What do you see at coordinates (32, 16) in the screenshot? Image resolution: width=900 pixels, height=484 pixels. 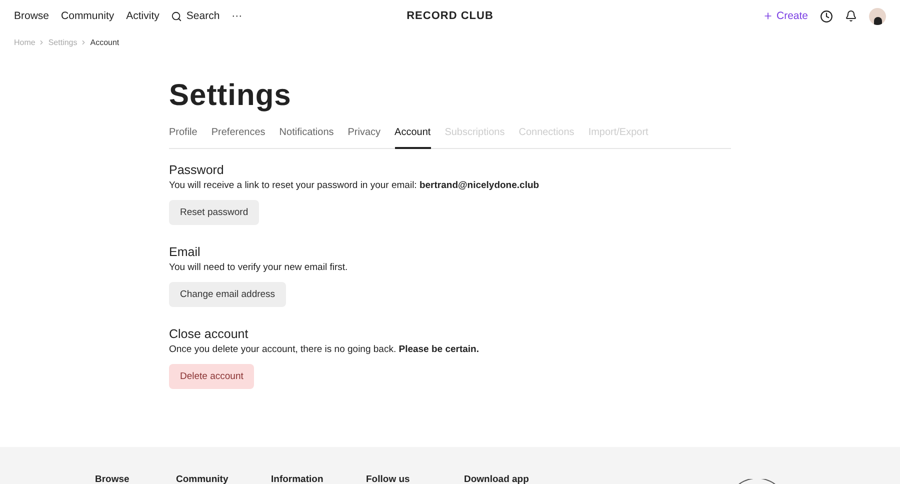 I see `nav-link: Browse` at bounding box center [32, 16].